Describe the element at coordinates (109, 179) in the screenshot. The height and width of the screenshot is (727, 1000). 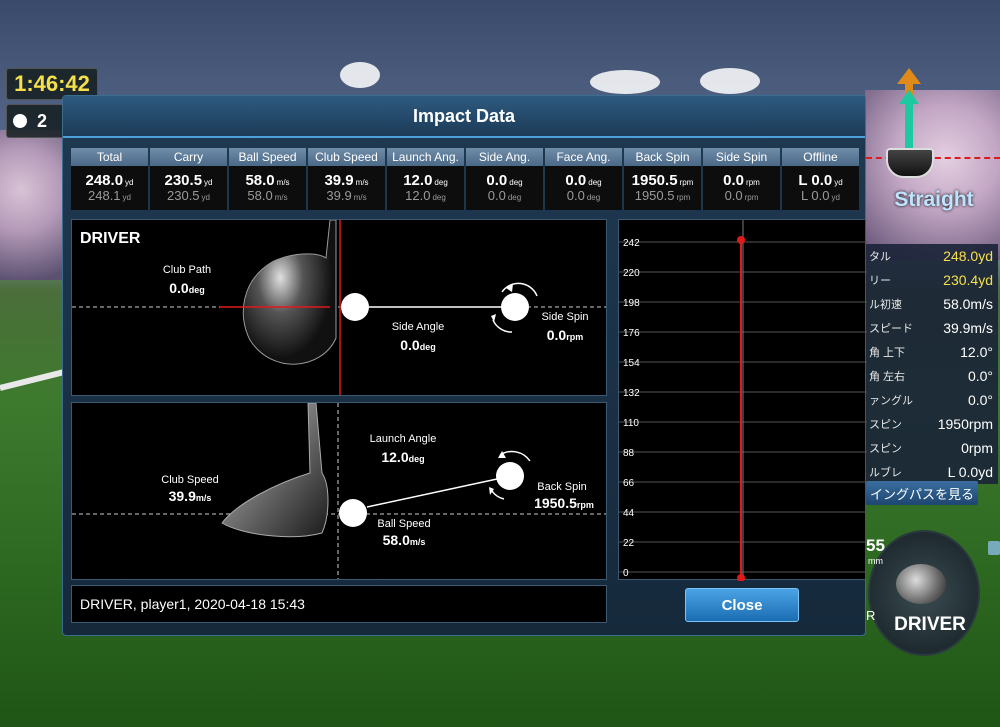
I see `stat-total: Total 248.0 yd 248.1 yd` at that location.